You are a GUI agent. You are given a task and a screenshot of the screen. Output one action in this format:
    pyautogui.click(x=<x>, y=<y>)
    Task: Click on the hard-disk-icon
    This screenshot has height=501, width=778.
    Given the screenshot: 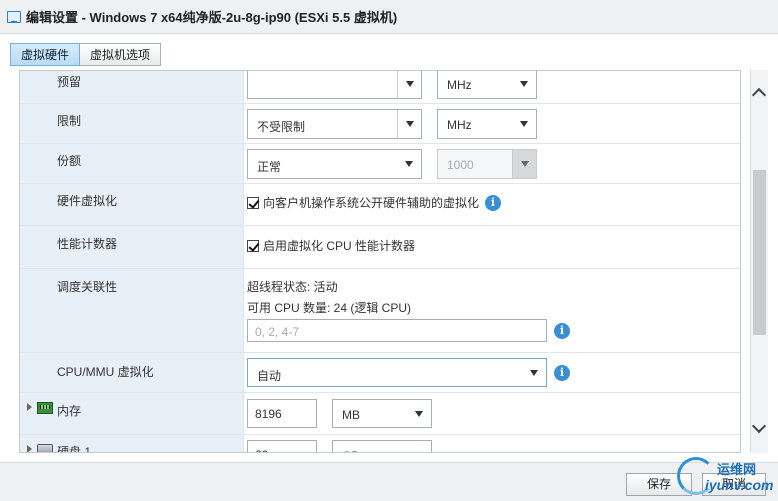 What is the action you would take?
    pyautogui.click(x=45, y=448)
    